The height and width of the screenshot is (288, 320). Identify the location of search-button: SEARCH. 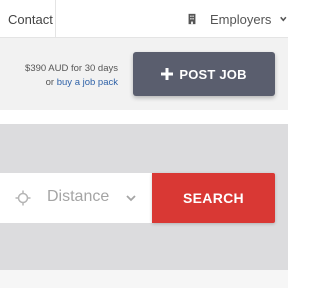
(213, 198).